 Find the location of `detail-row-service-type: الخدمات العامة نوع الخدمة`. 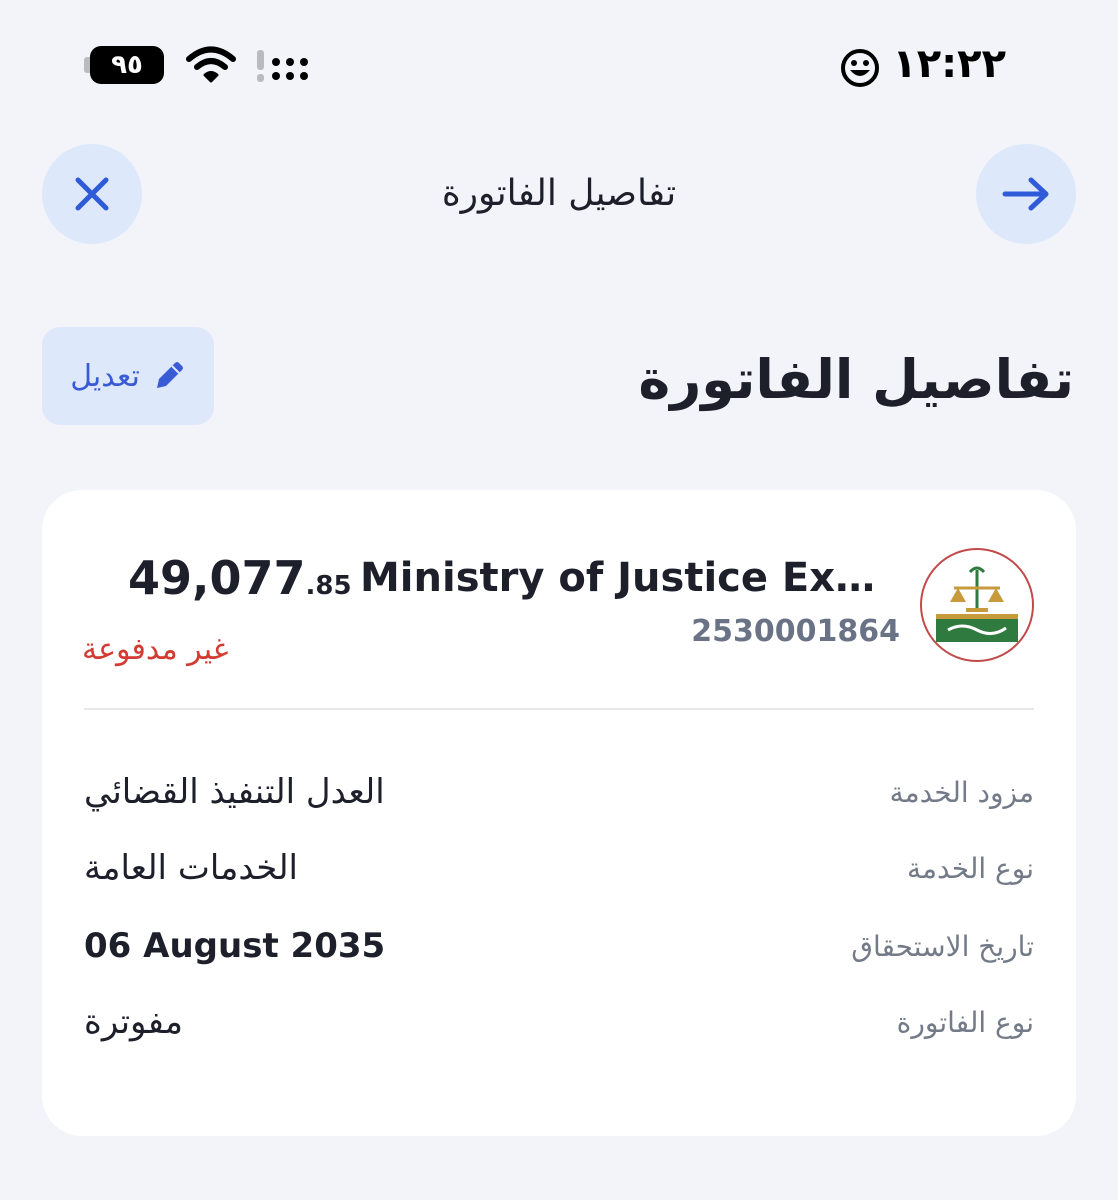

detail-row-service-type: الخدمات العامة نوع الخدمة is located at coordinates (559, 868).